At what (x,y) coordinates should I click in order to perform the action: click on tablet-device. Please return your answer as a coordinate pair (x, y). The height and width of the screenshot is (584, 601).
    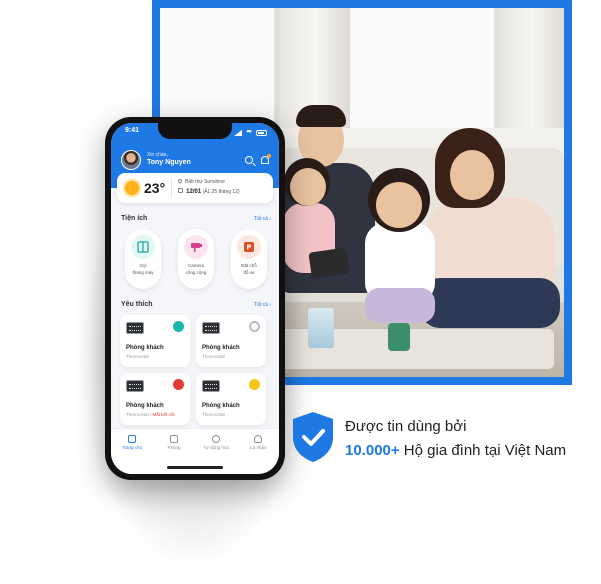
    Looking at the image, I should click on (329, 263).